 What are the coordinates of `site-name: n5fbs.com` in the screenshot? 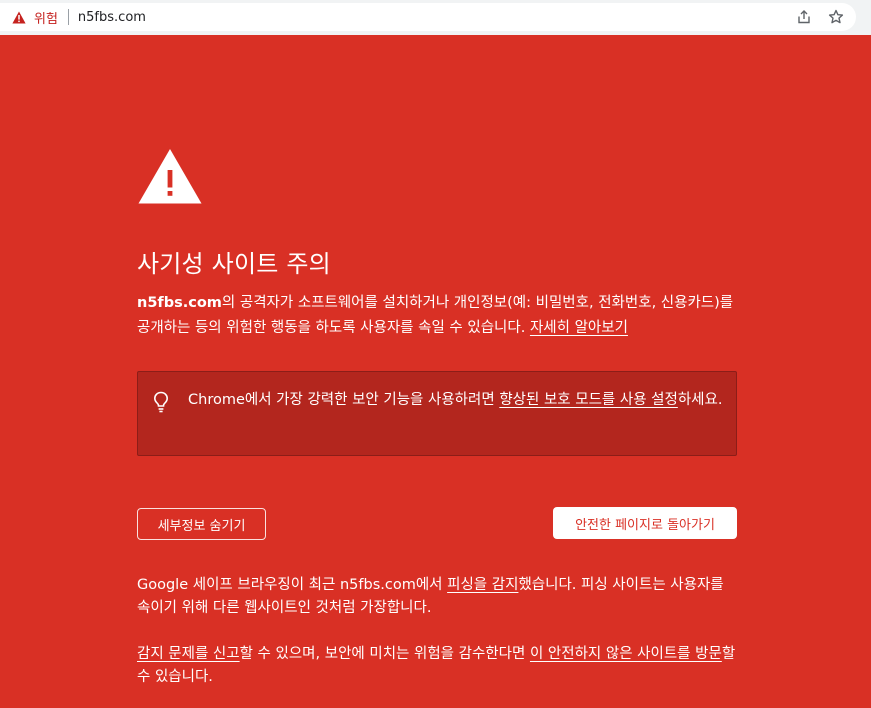 It's located at (179, 303).